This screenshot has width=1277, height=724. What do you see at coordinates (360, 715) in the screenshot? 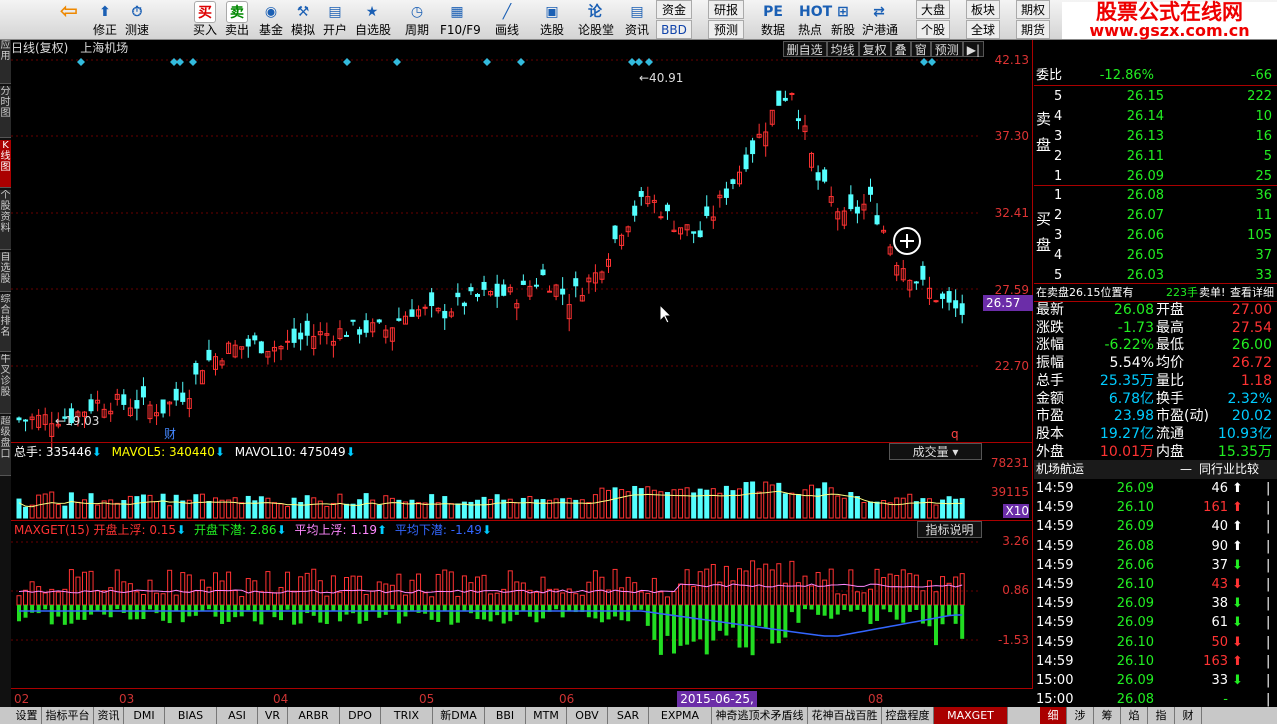
I see `indicator-tab-8: DPO` at bounding box center [360, 715].